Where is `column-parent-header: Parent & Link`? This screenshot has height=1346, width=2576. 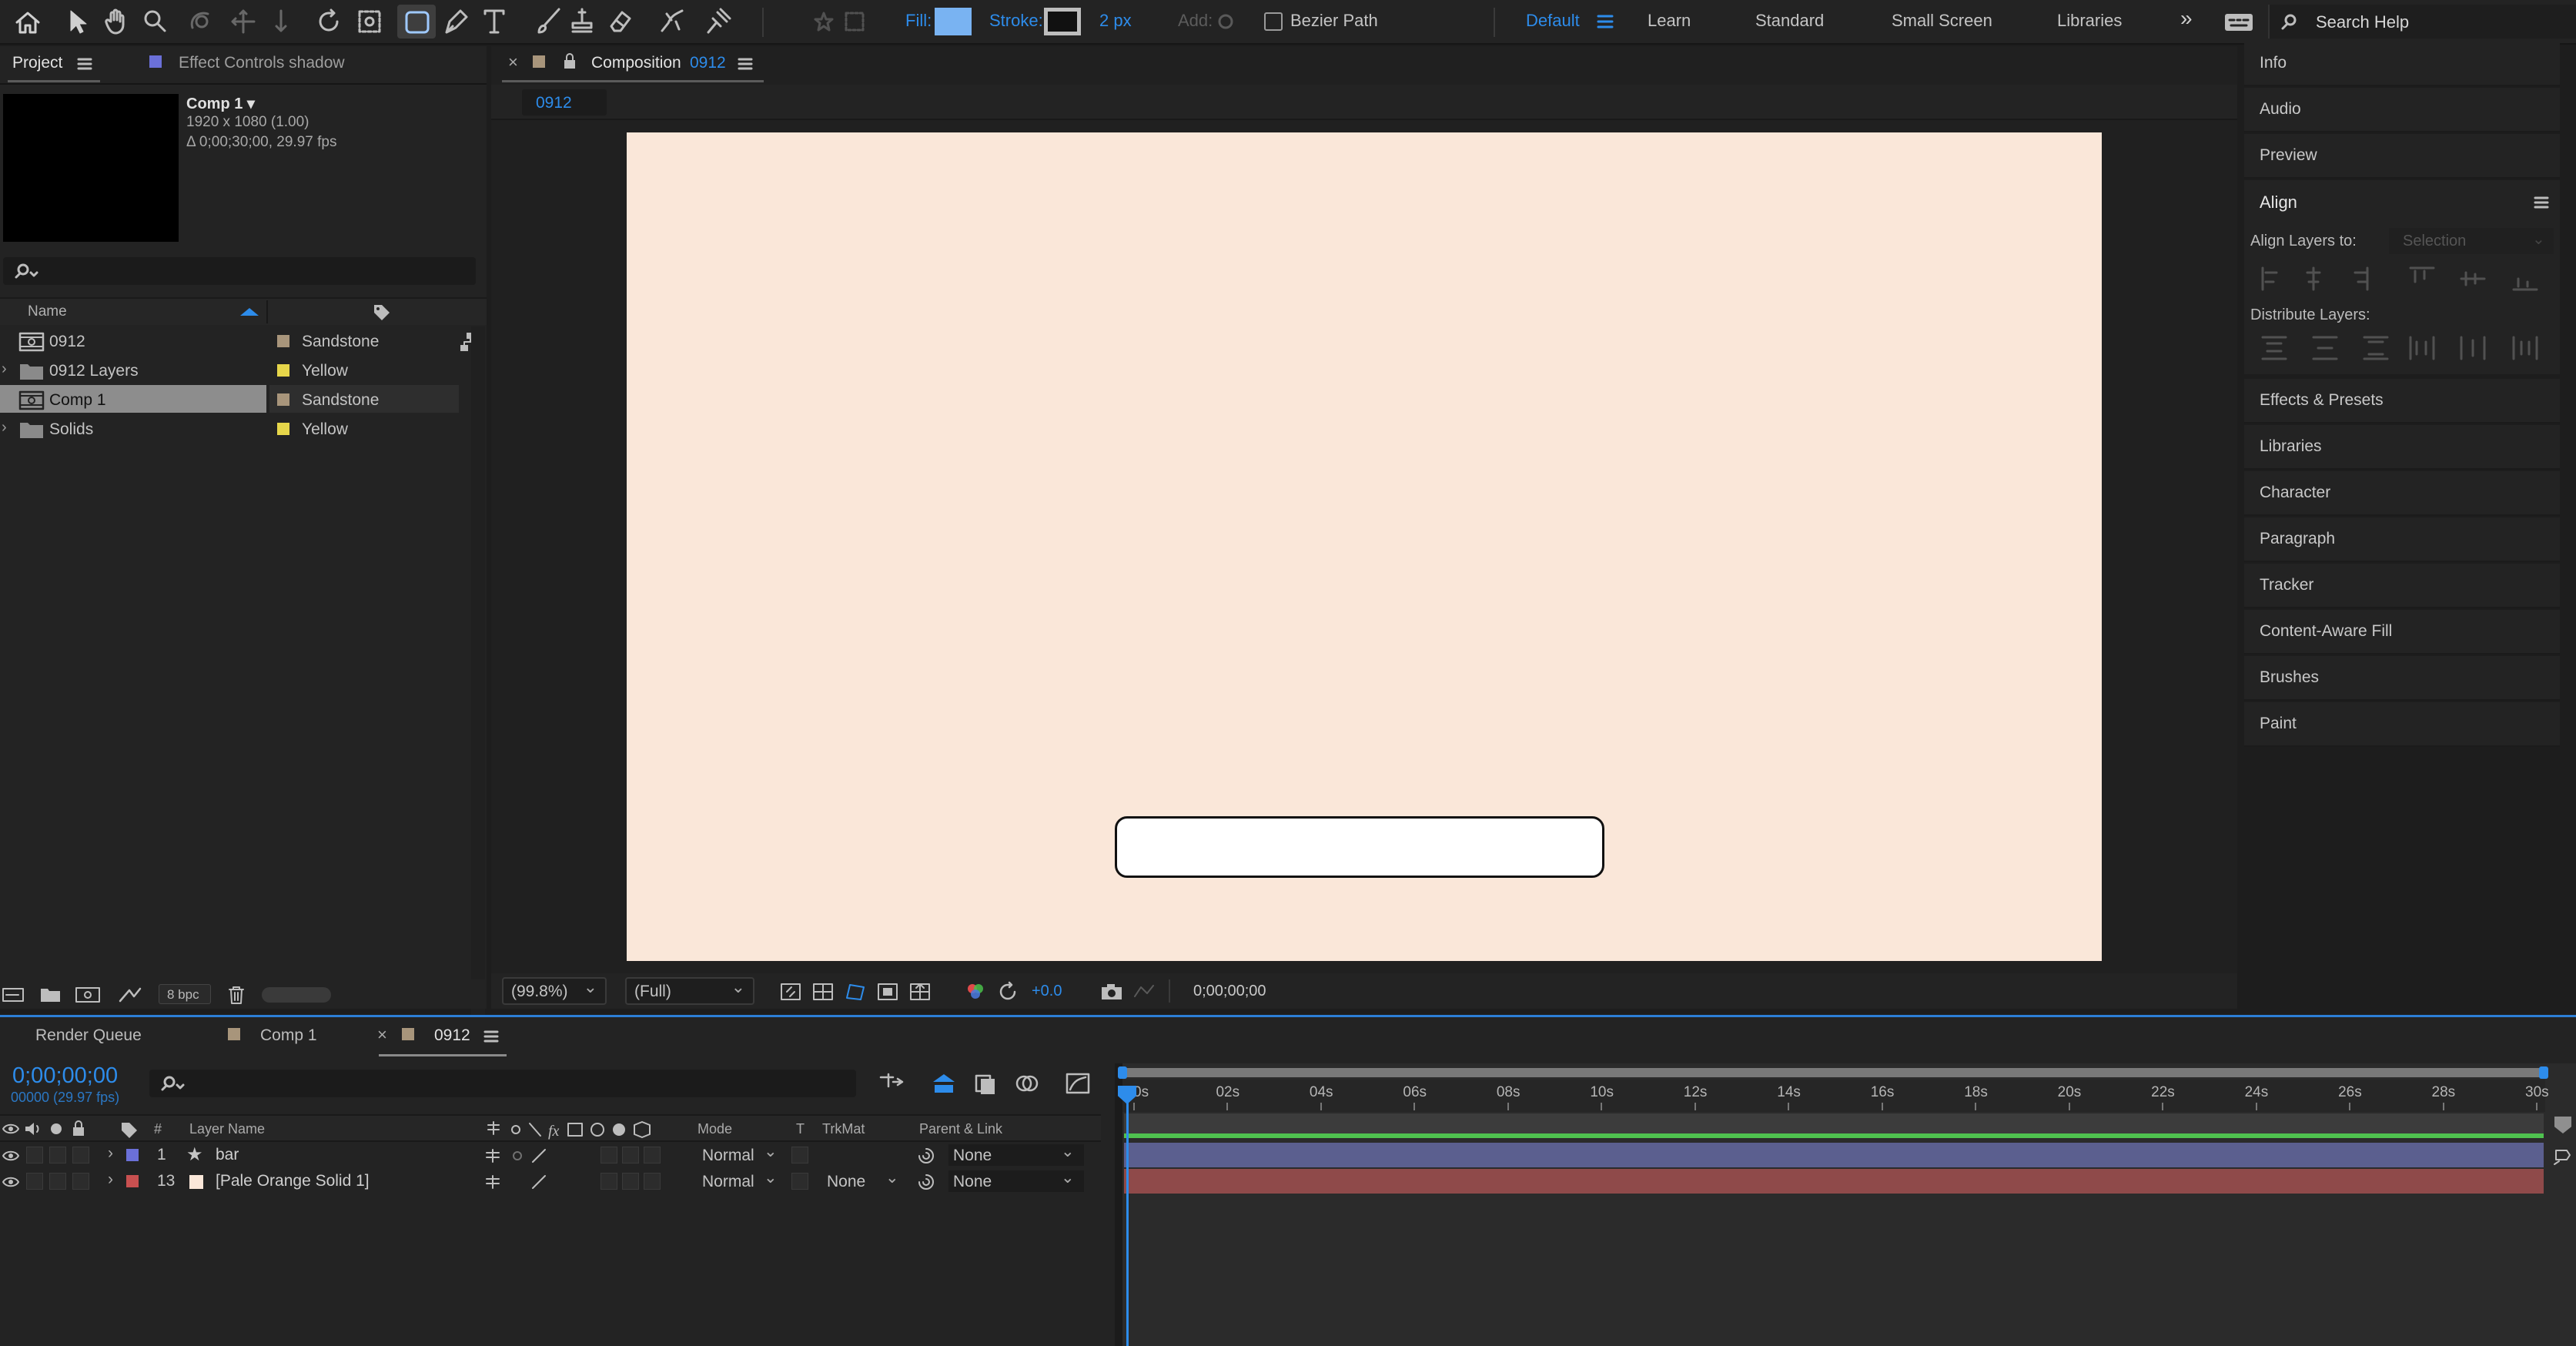 column-parent-header: Parent & Link is located at coordinates (961, 1129).